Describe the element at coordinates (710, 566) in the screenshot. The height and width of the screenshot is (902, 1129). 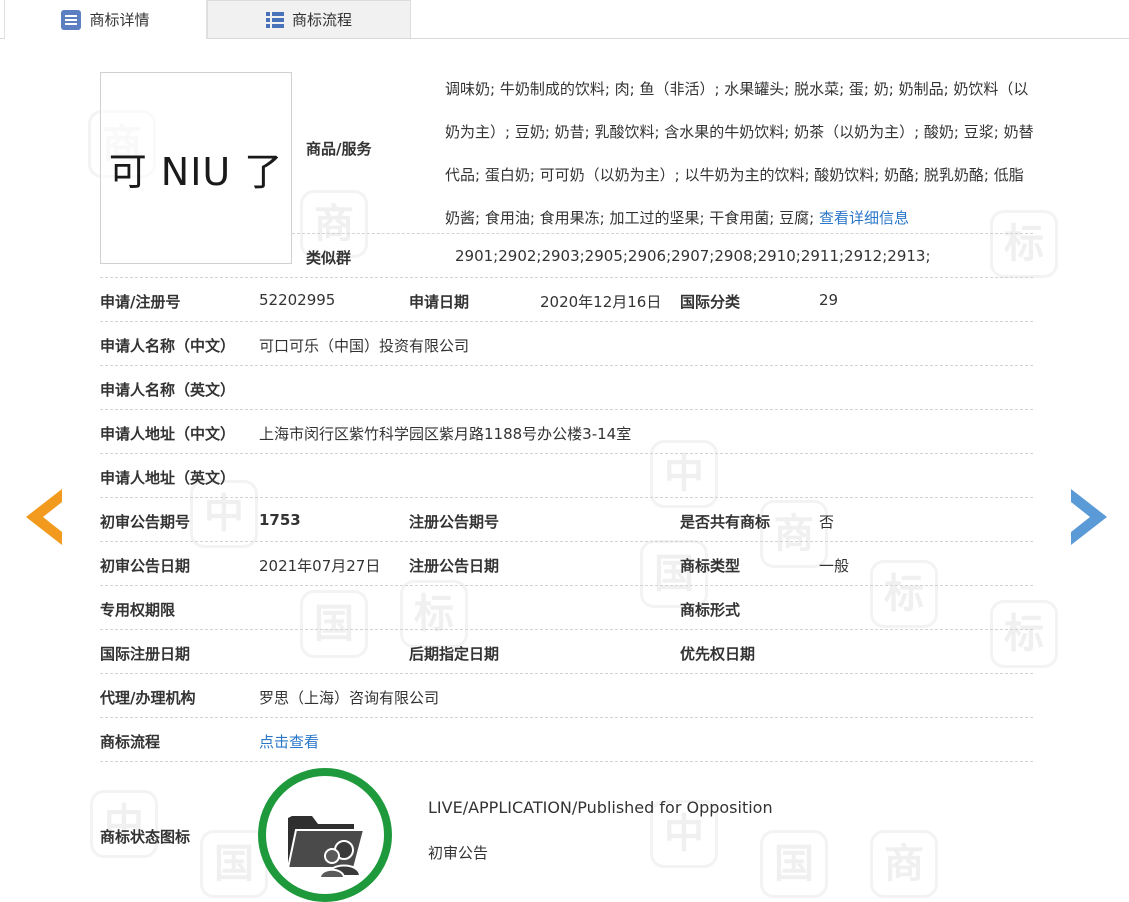
I see `type-label: 商标类型` at that location.